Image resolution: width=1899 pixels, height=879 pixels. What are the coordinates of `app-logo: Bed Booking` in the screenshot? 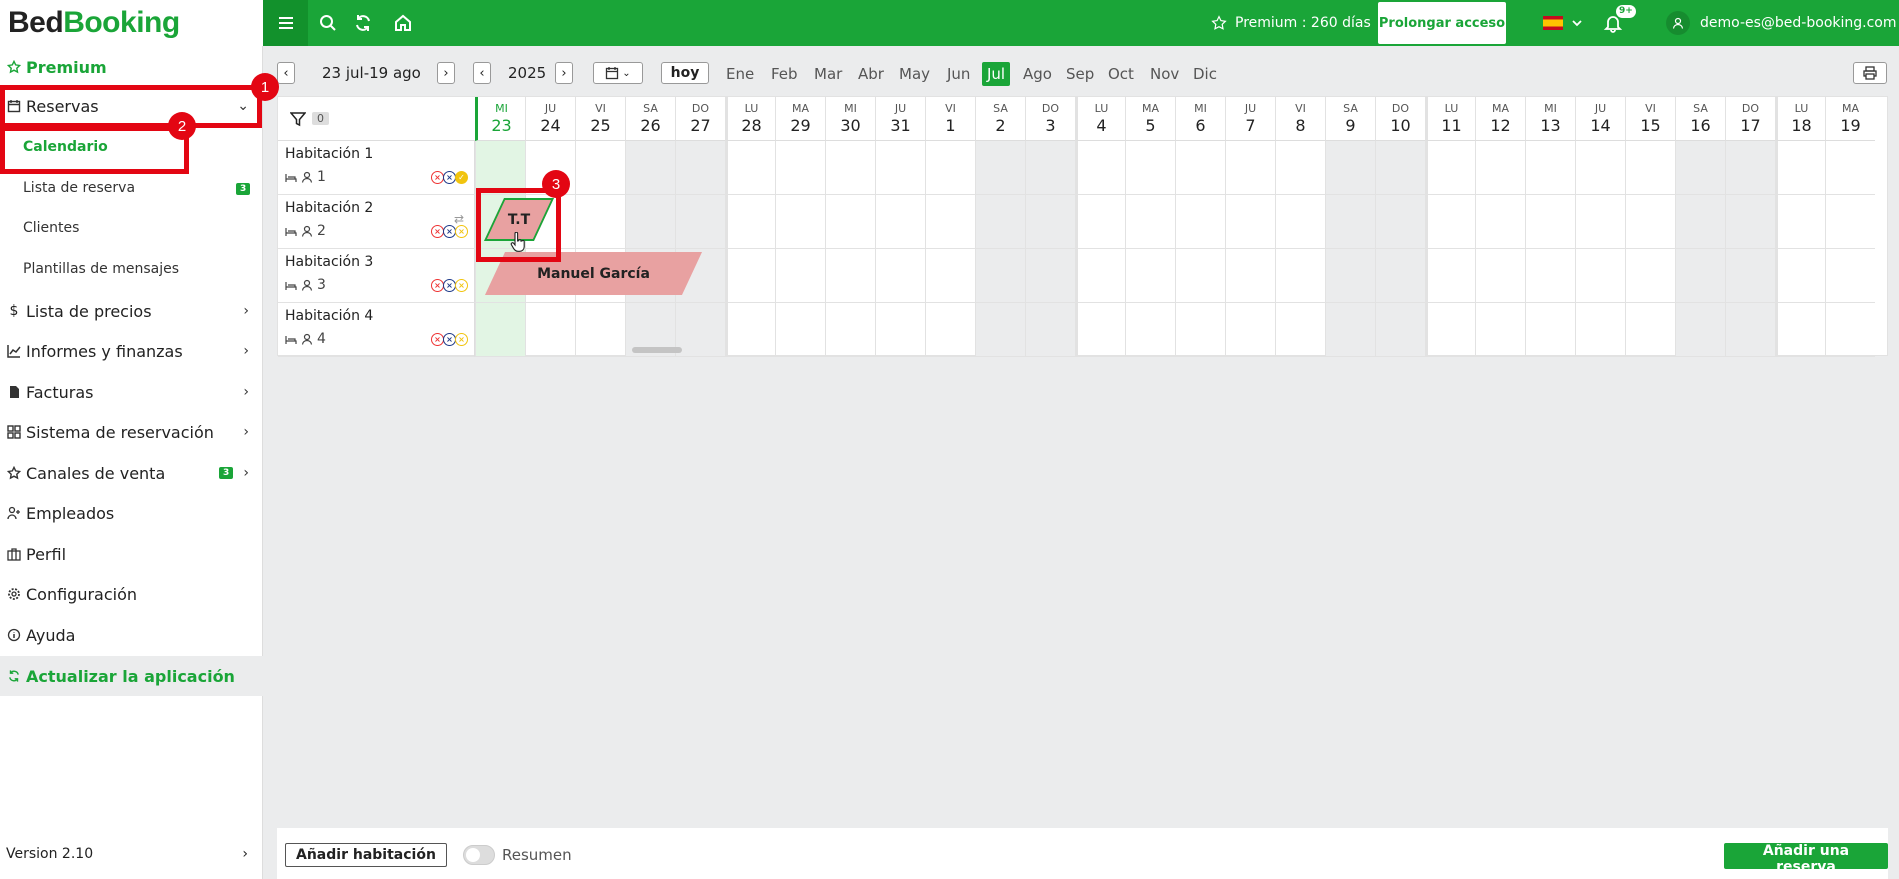 It's located at (131, 23).